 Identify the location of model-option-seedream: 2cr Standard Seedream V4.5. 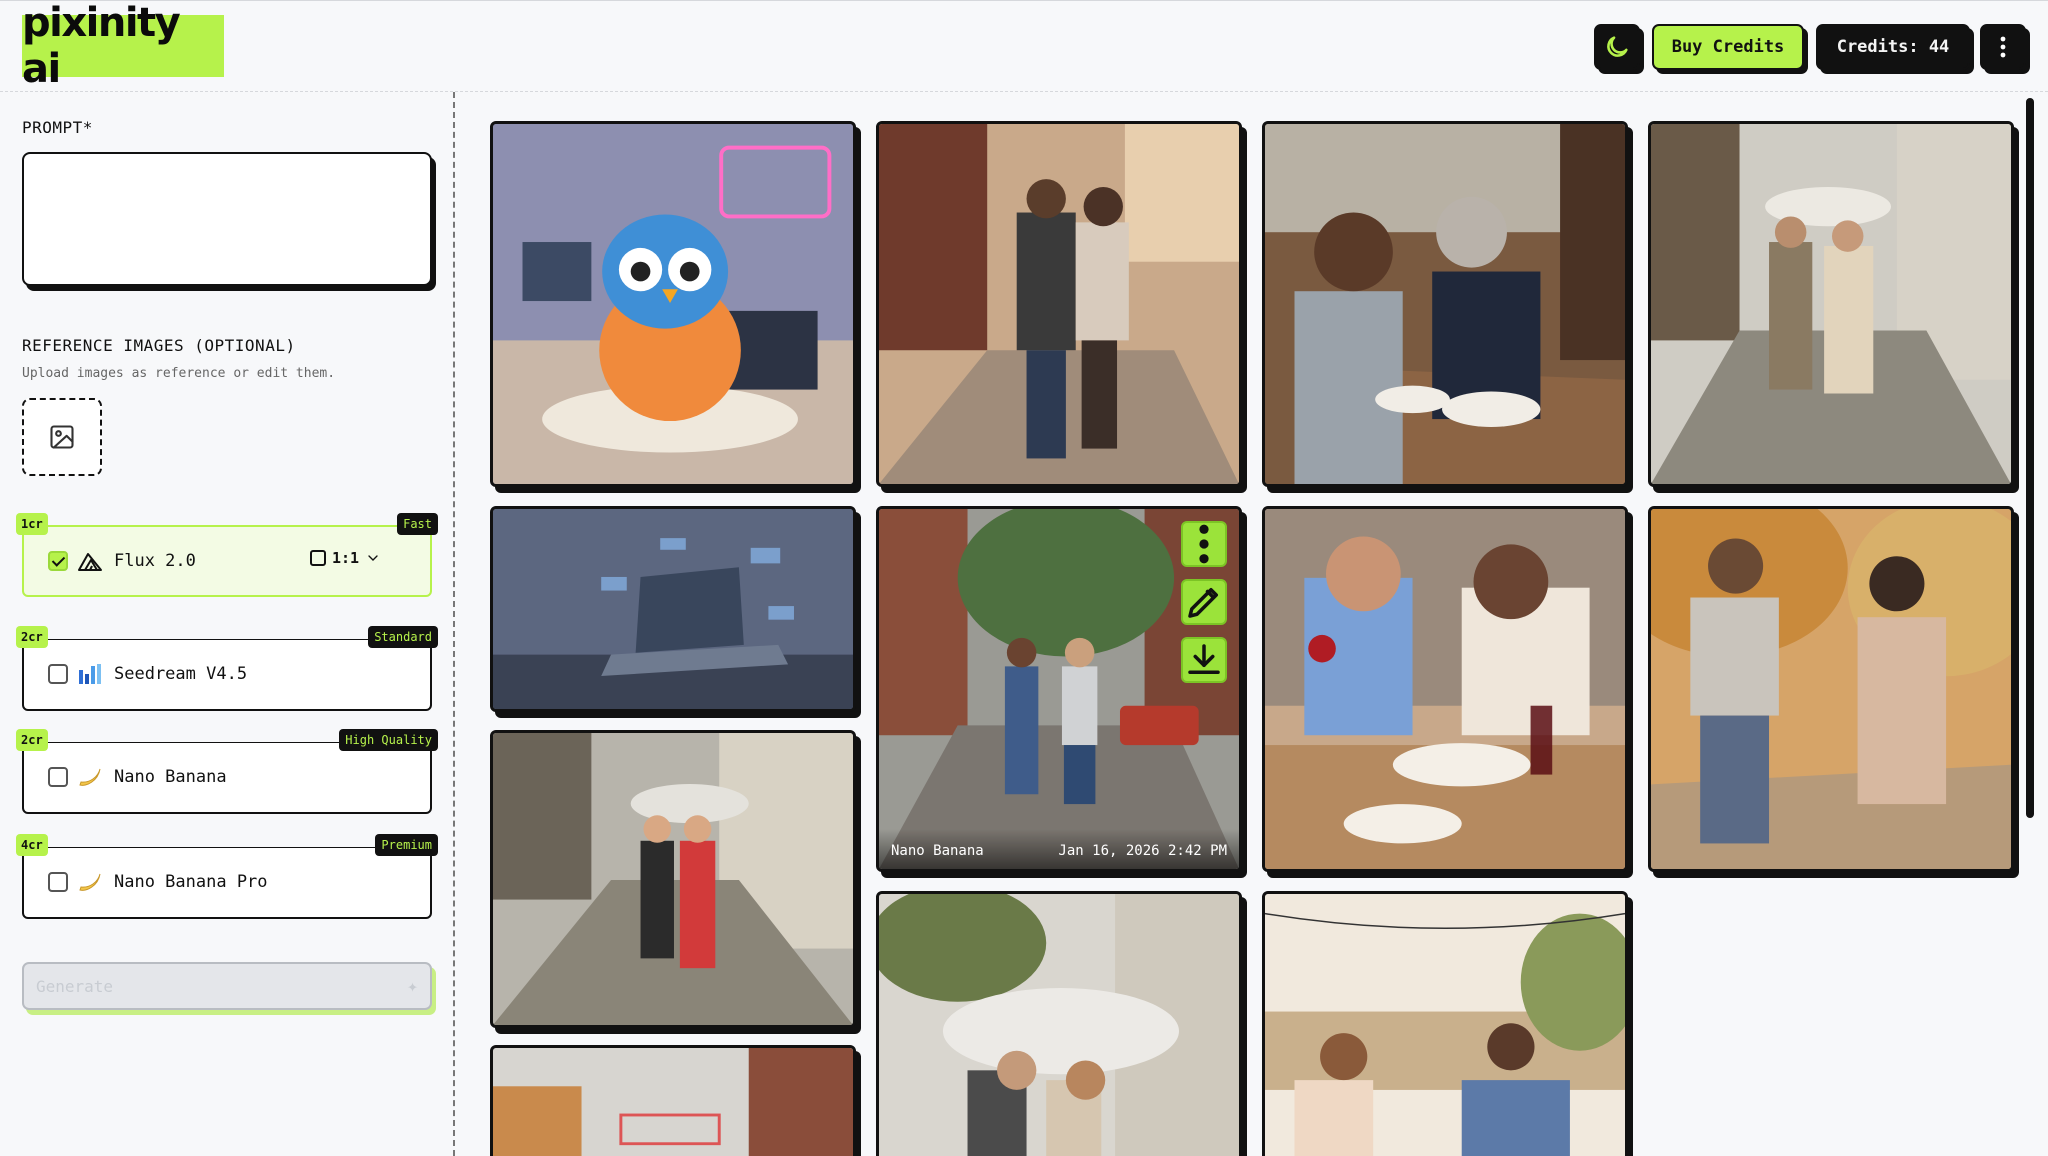
(227, 668).